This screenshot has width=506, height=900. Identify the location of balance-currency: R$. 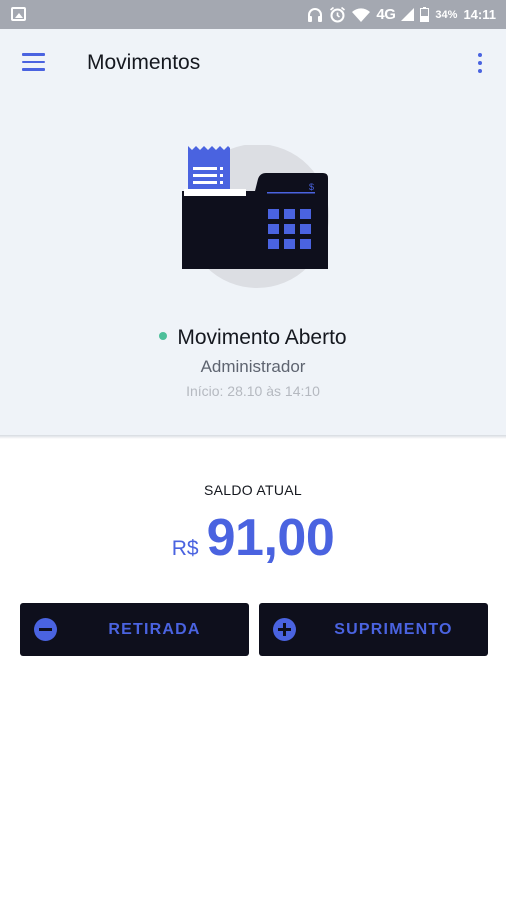
(185, 548).